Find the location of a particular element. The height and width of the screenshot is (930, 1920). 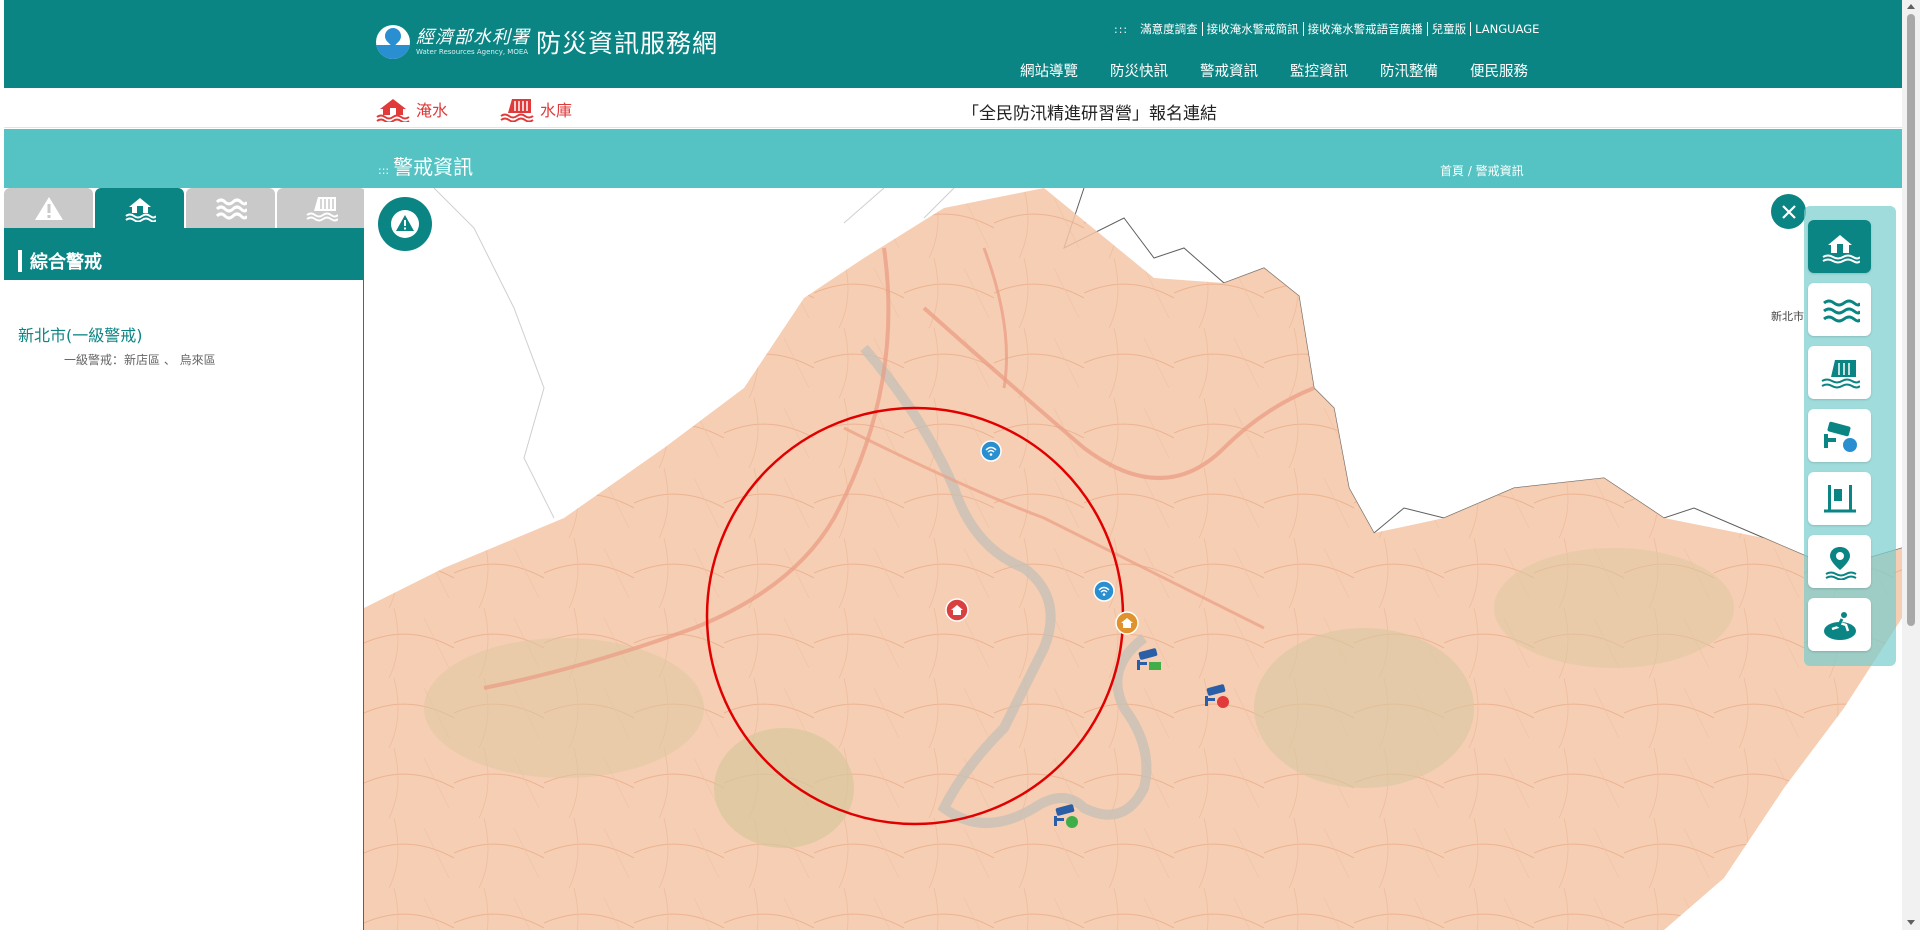

layer-button-evacuation is located at coordinates (1839, 624).